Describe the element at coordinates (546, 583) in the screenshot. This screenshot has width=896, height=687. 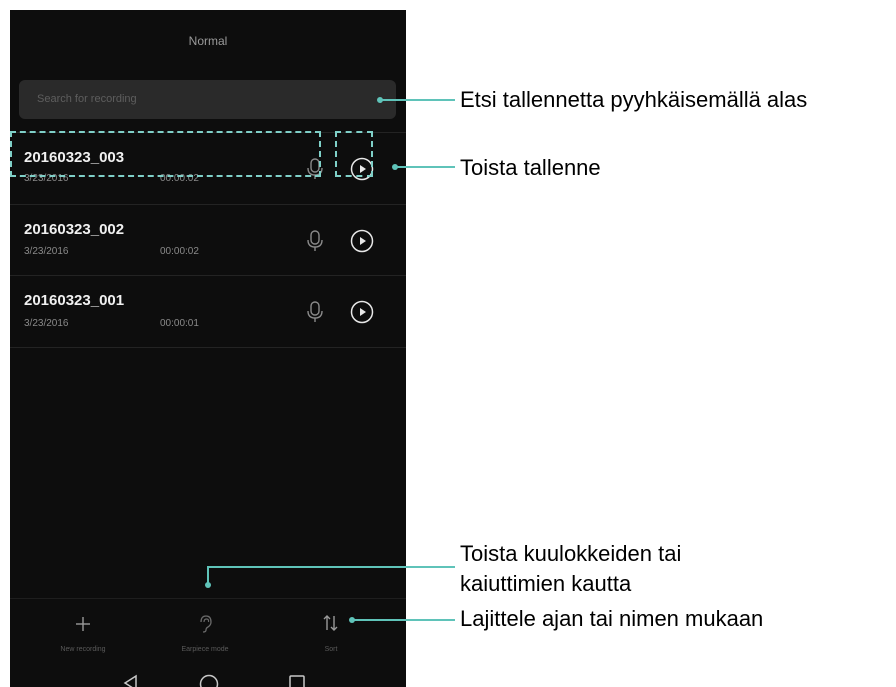
I see `callout-earpiece-line2: kaiuttimien kautta` at that location.